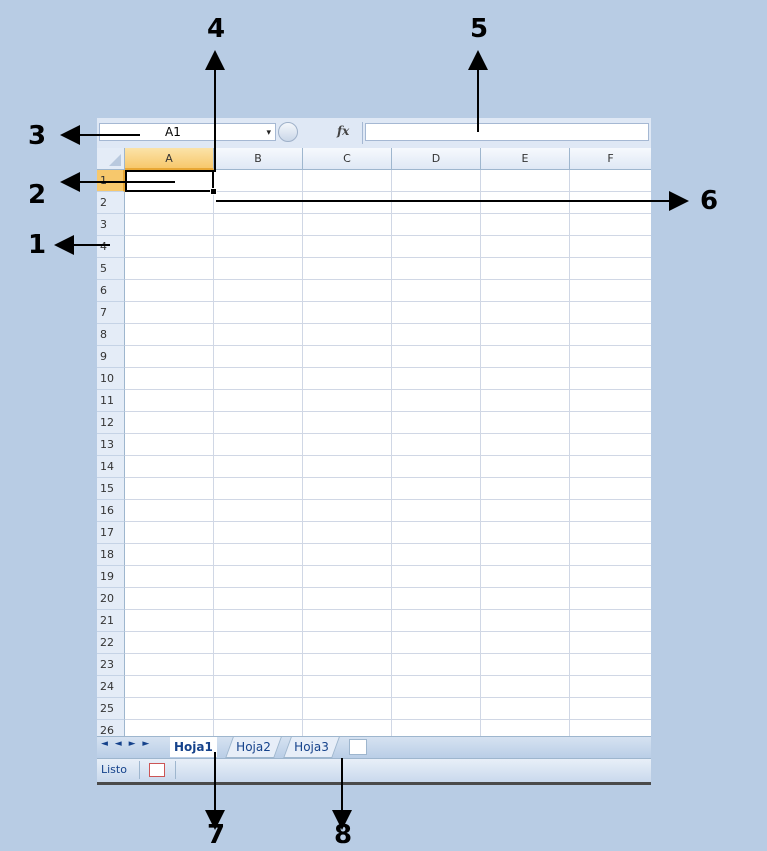 This screenshot has width=767, height=851. What do you see at coordinates (610, 159) in the screenshot?
I see `column-header-f: F` at bounding box center [610, 159].